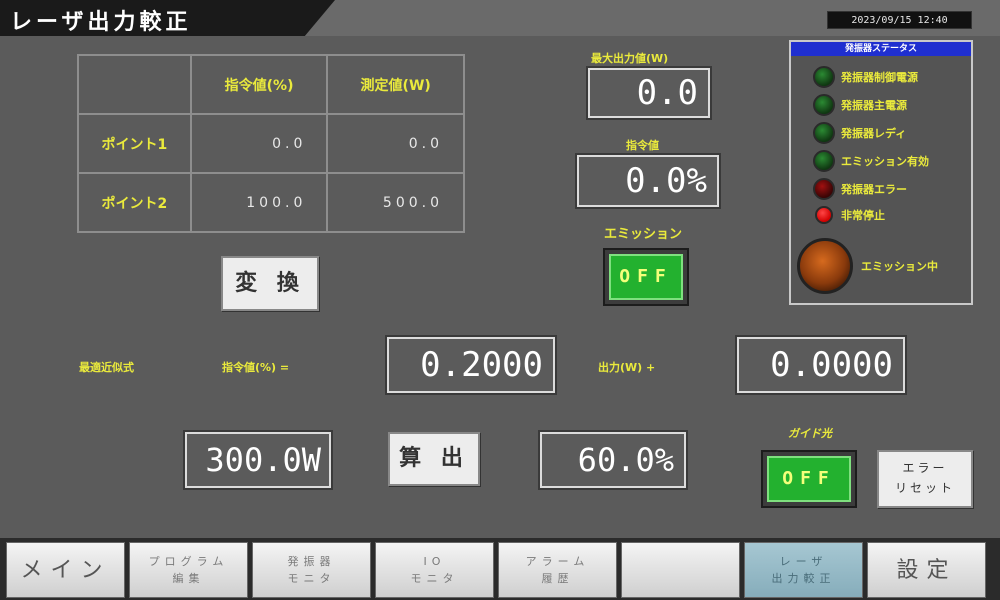 This screenshot has width=1000, height=600. What do you see at coordinates (188, 578) in the screenshot?
I see `nav-label: 編集` at bounding box center [188, 578].